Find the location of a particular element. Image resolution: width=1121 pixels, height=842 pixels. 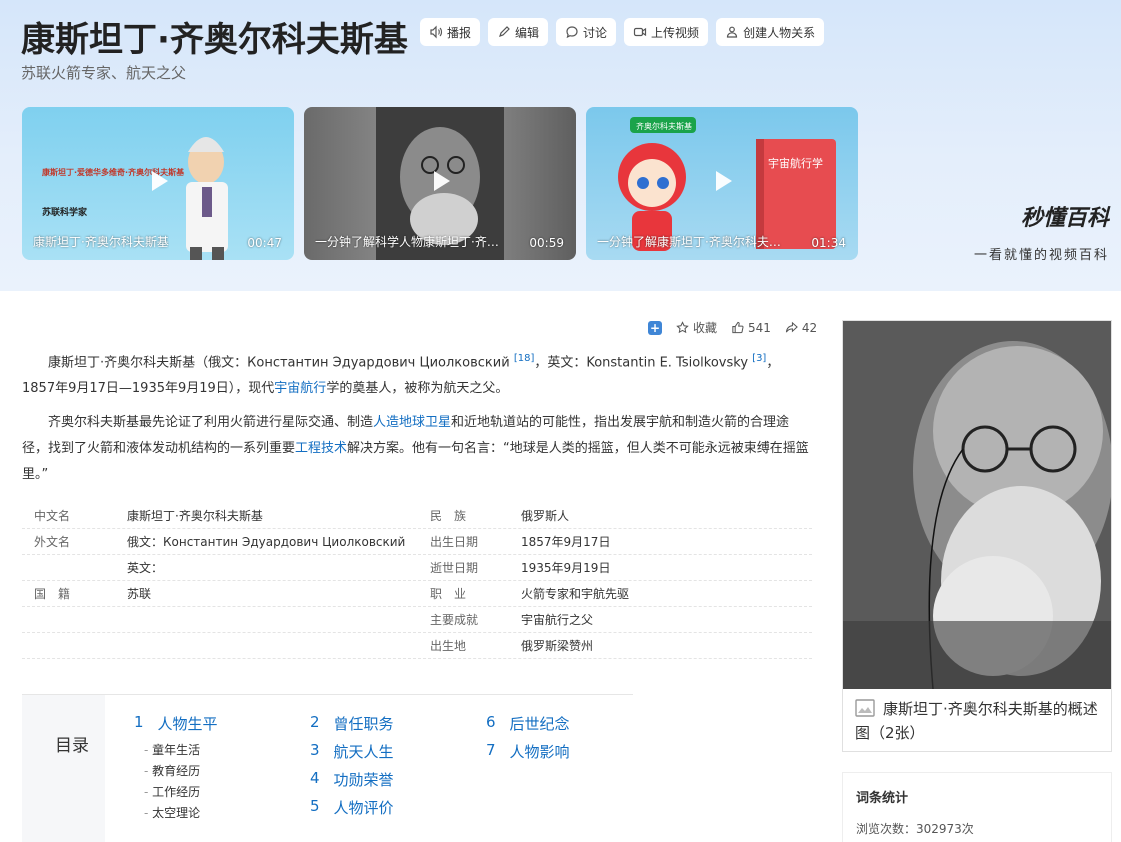

video-1-duration: 00:47 is located at coordinates (264, 243).